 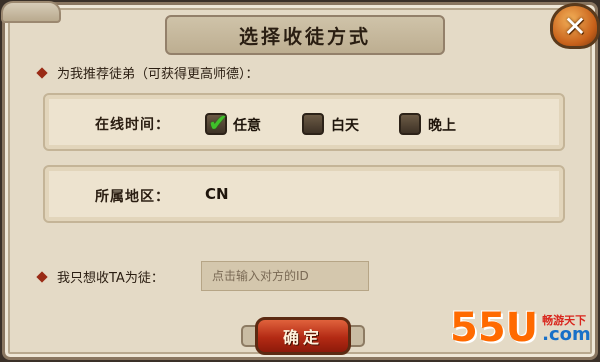 I want to click on specific-apprentice-label: 我只想收TA为徒：, so click(x=99, y=276).